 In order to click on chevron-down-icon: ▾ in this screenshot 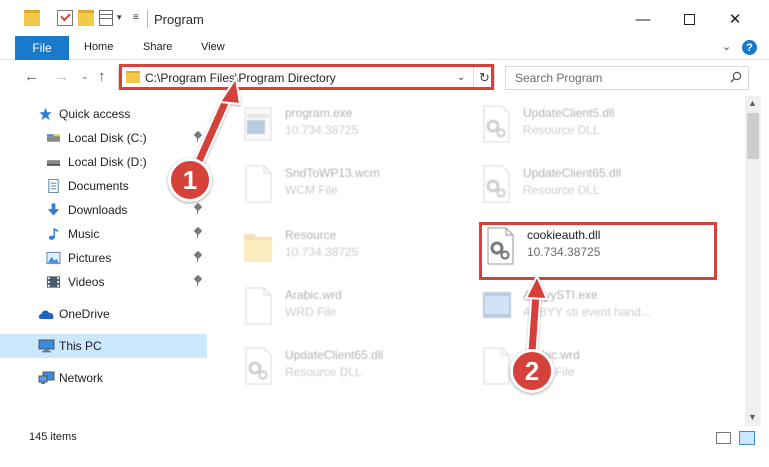, I will do `click(119, 17)`.